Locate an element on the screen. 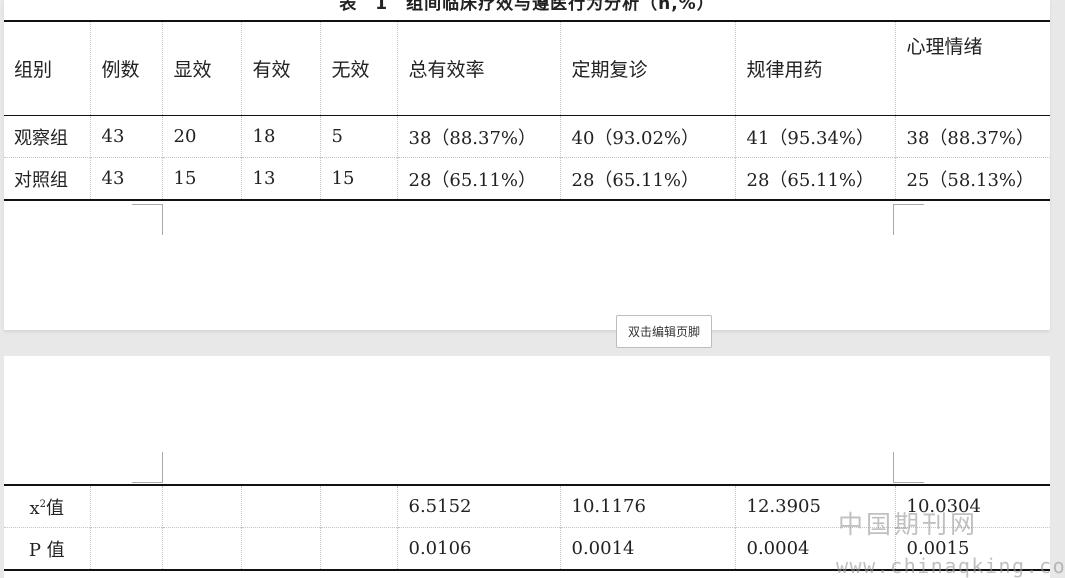  cell: 0.0106 is located at coordinates (478, 548).